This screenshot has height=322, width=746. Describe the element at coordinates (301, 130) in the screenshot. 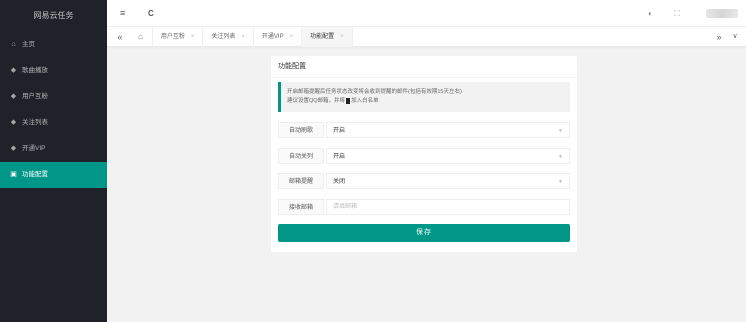

I see `field-label: 自动刷歌` at that location.